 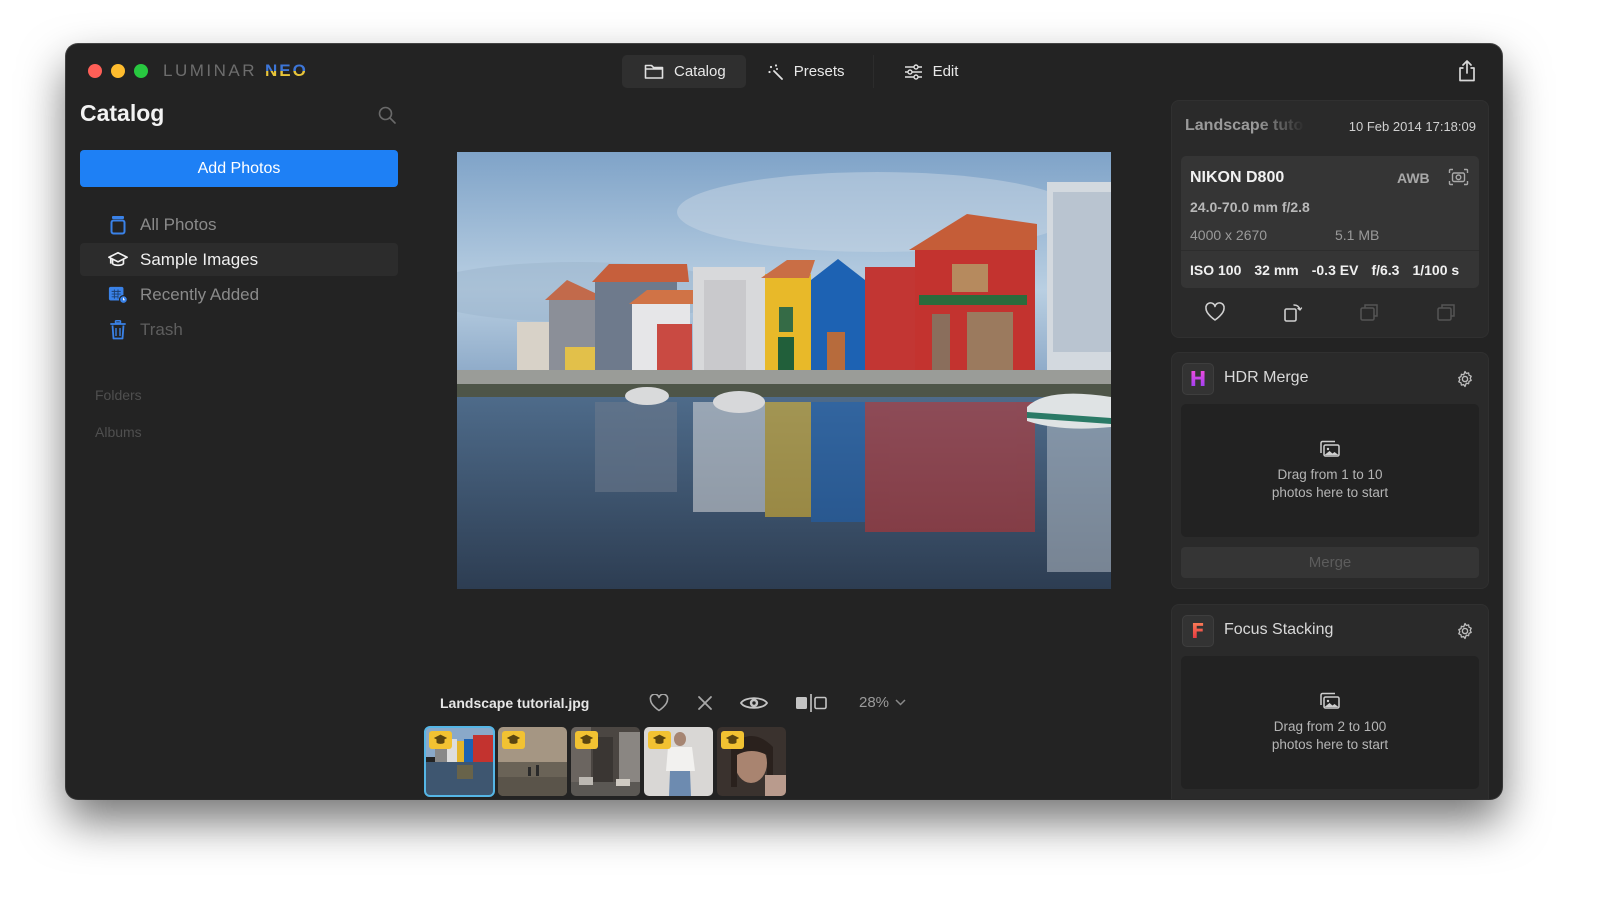 I want to click on merge-button: Merge, so click(x=1330, y=562).